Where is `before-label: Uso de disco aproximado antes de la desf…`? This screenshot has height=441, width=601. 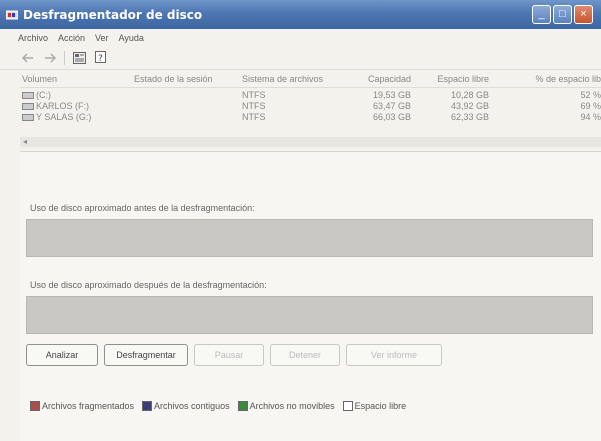
before-label: Uso de disco aproximado antes de la desf… is located at coordinates (142, 208).